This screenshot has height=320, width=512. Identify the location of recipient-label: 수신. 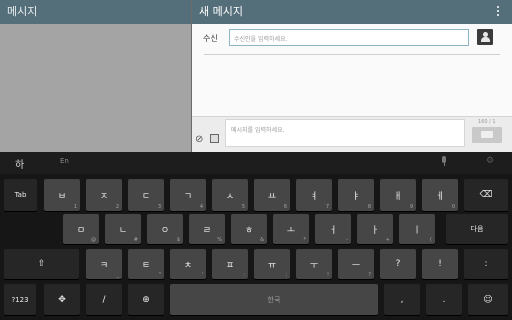
(210, 38).